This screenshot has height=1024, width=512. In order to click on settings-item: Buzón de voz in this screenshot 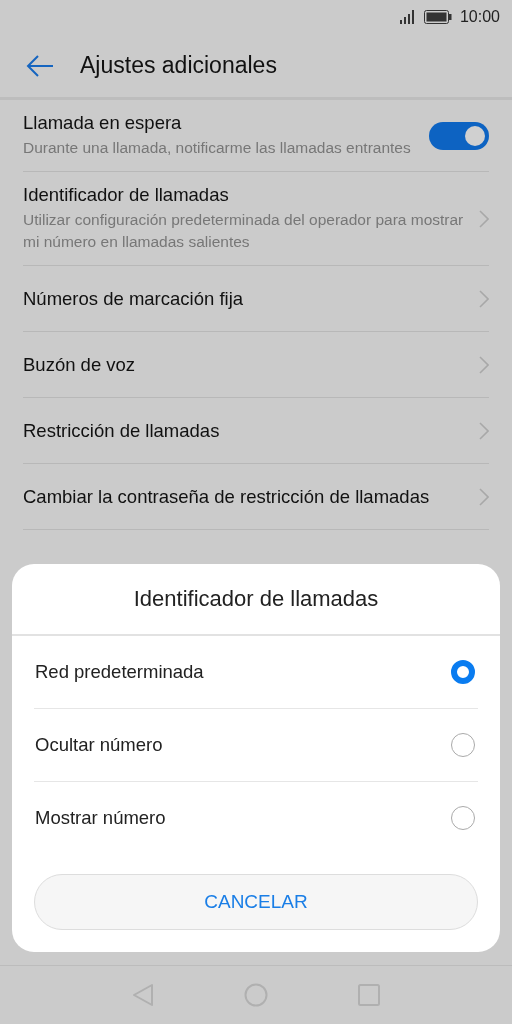, I will do `click(256, 365)`.